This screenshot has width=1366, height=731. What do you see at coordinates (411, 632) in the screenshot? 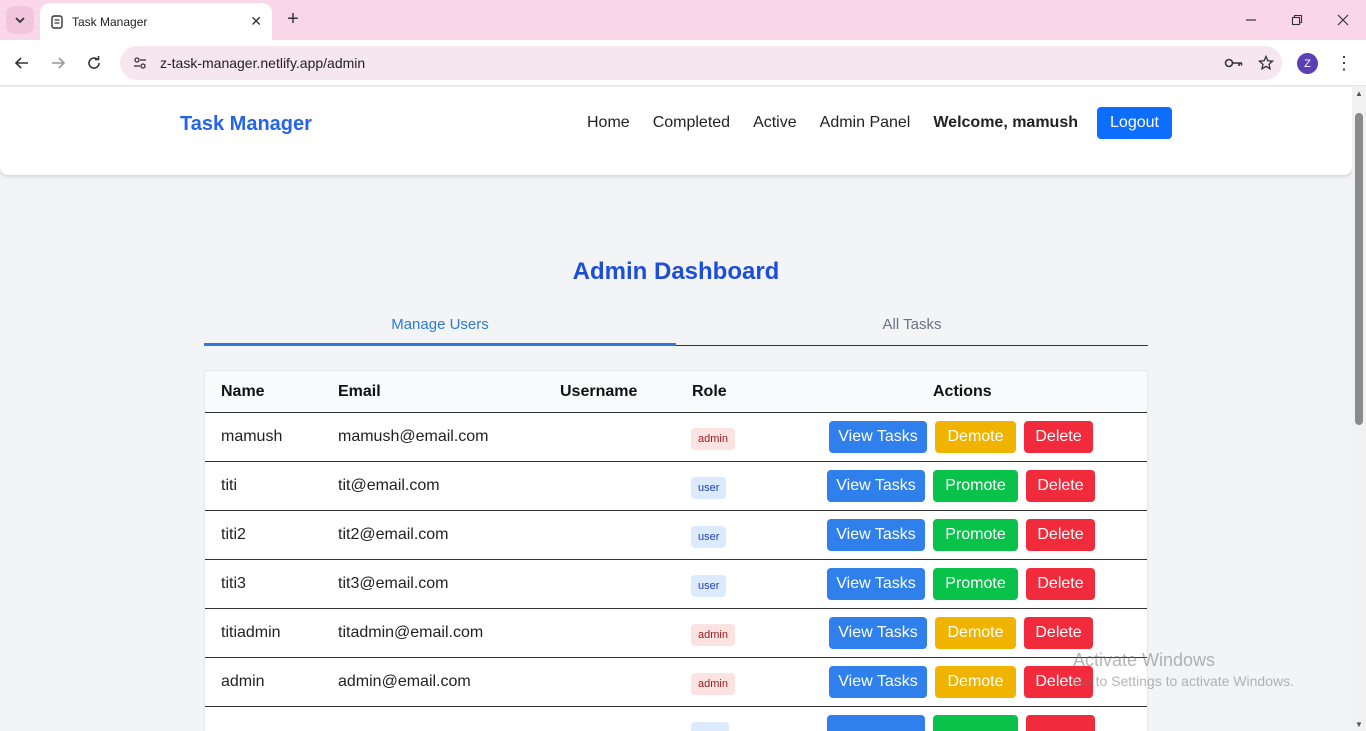
I see `cell-email: titadmin@email.com` at bounding box center [411, 632].